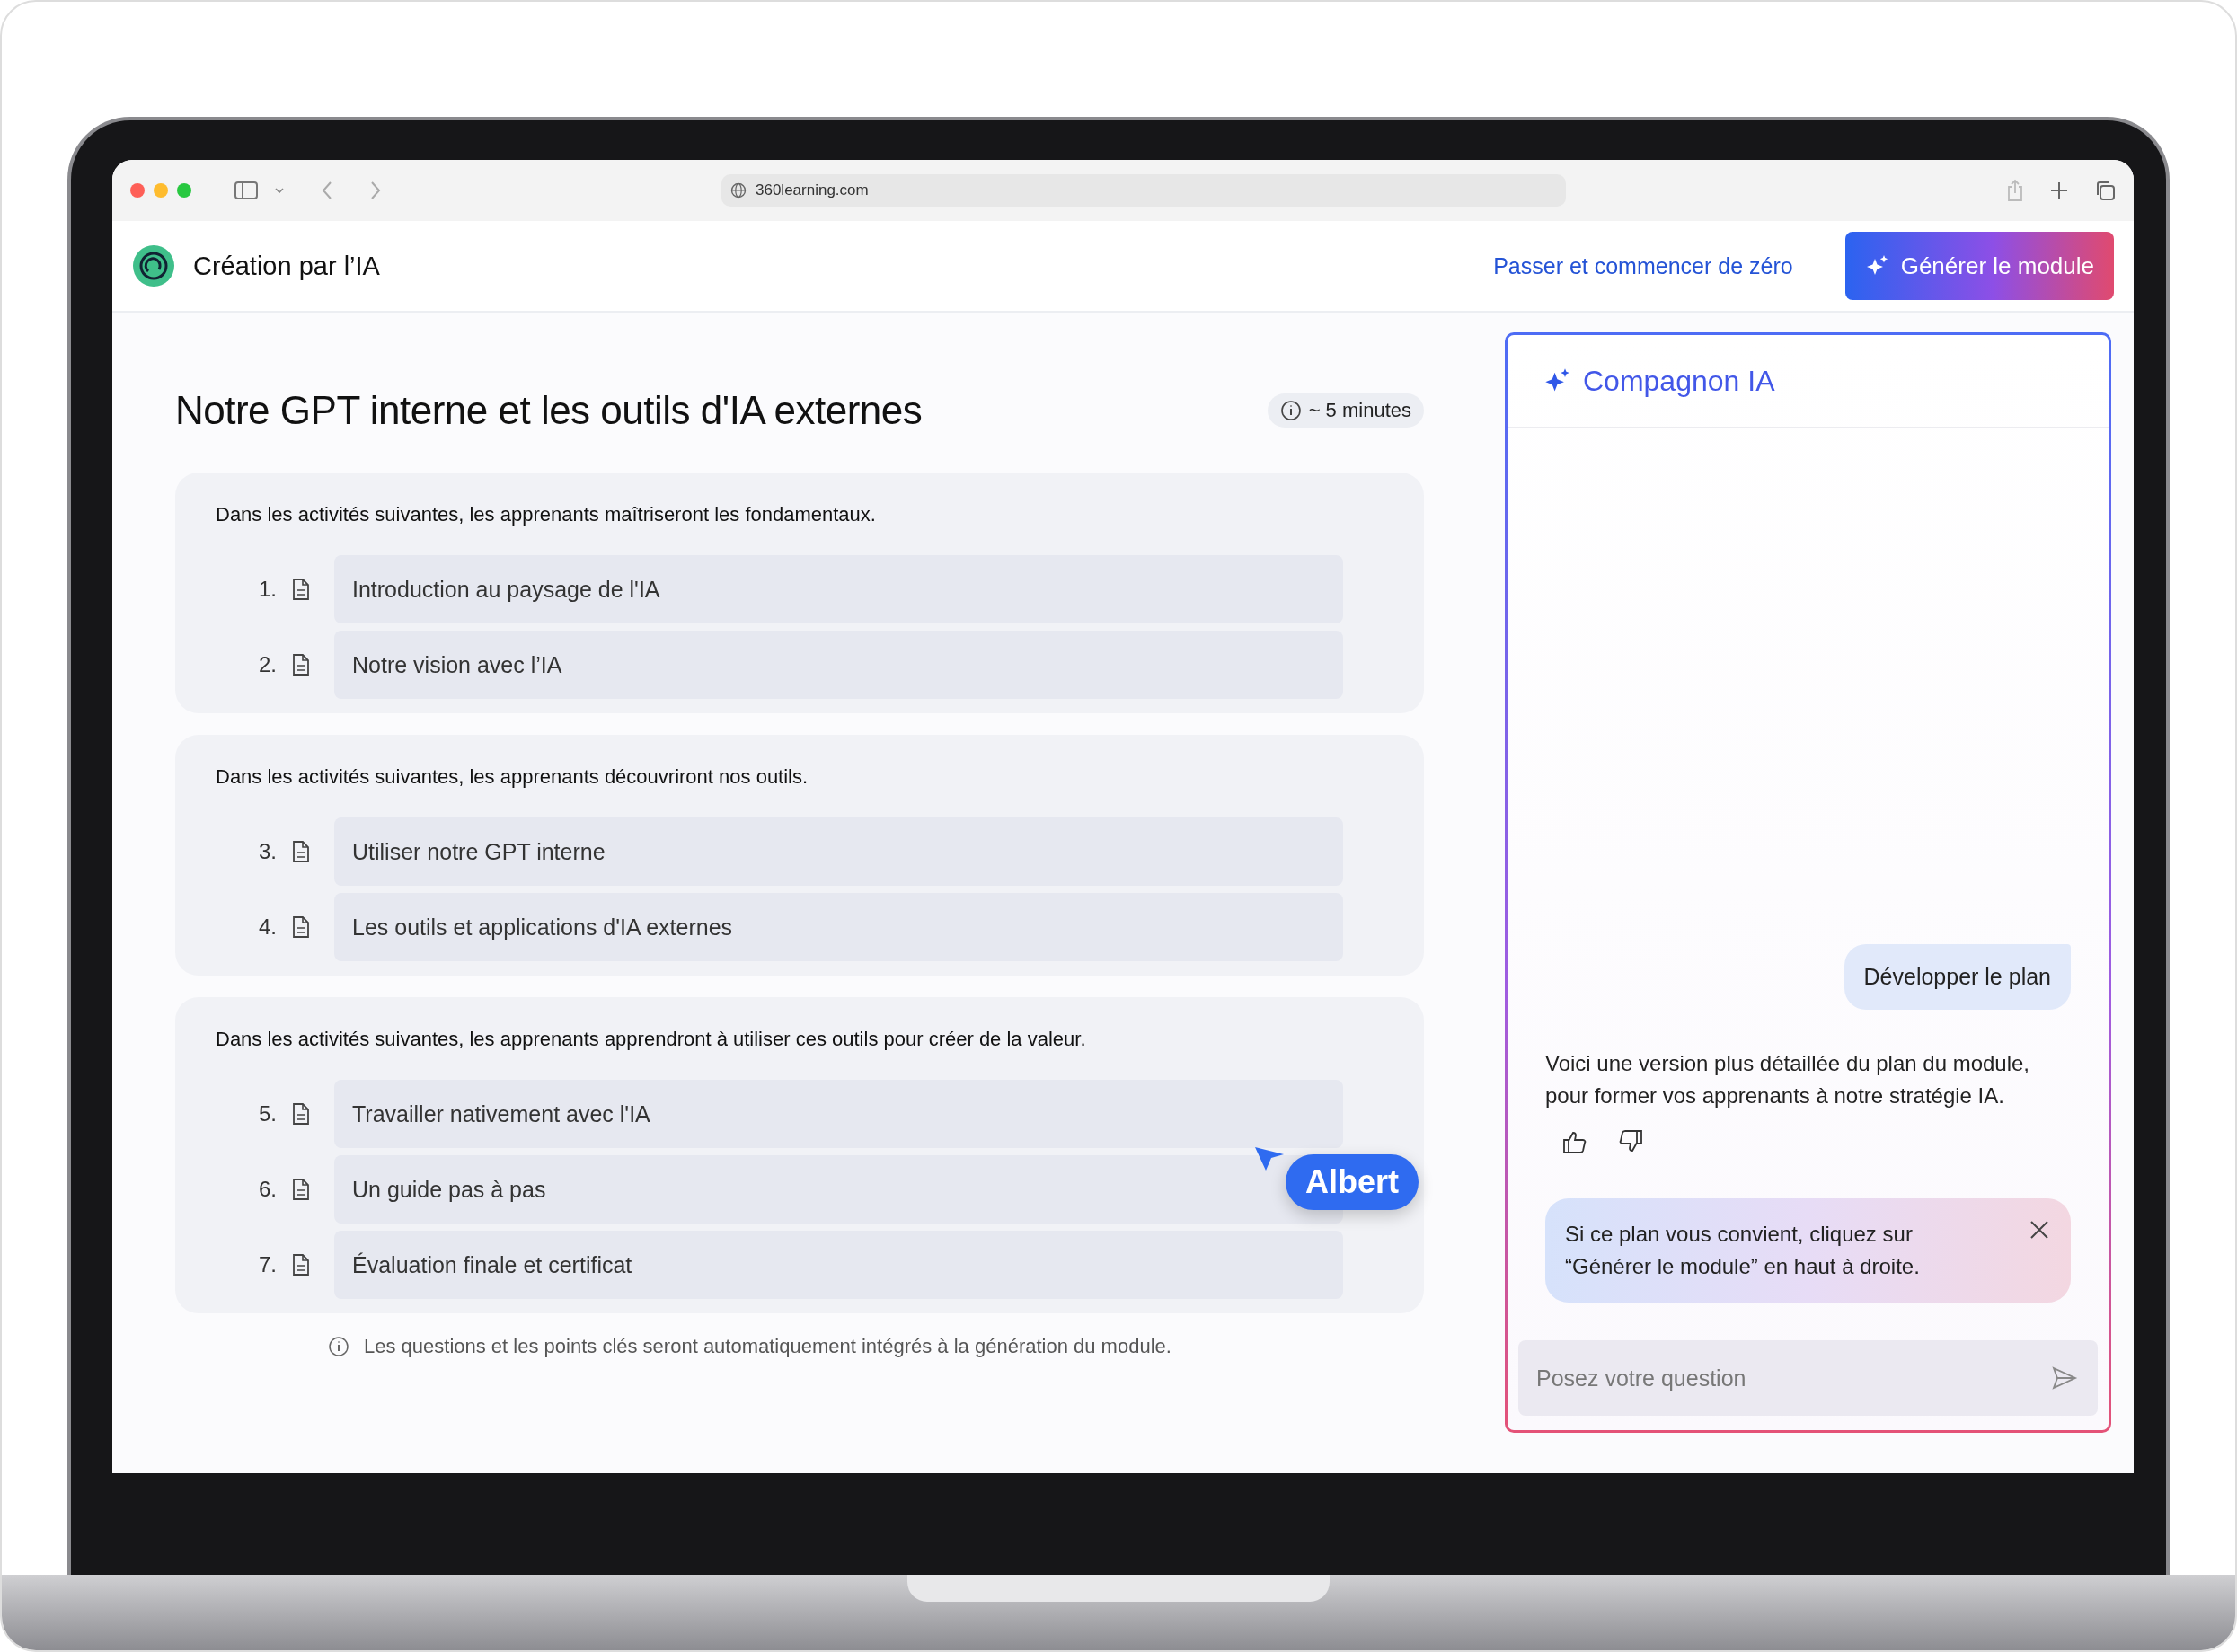  Describe the element at coordinates (153, 265) in the screenshot. I see `logo-icon` at that location.